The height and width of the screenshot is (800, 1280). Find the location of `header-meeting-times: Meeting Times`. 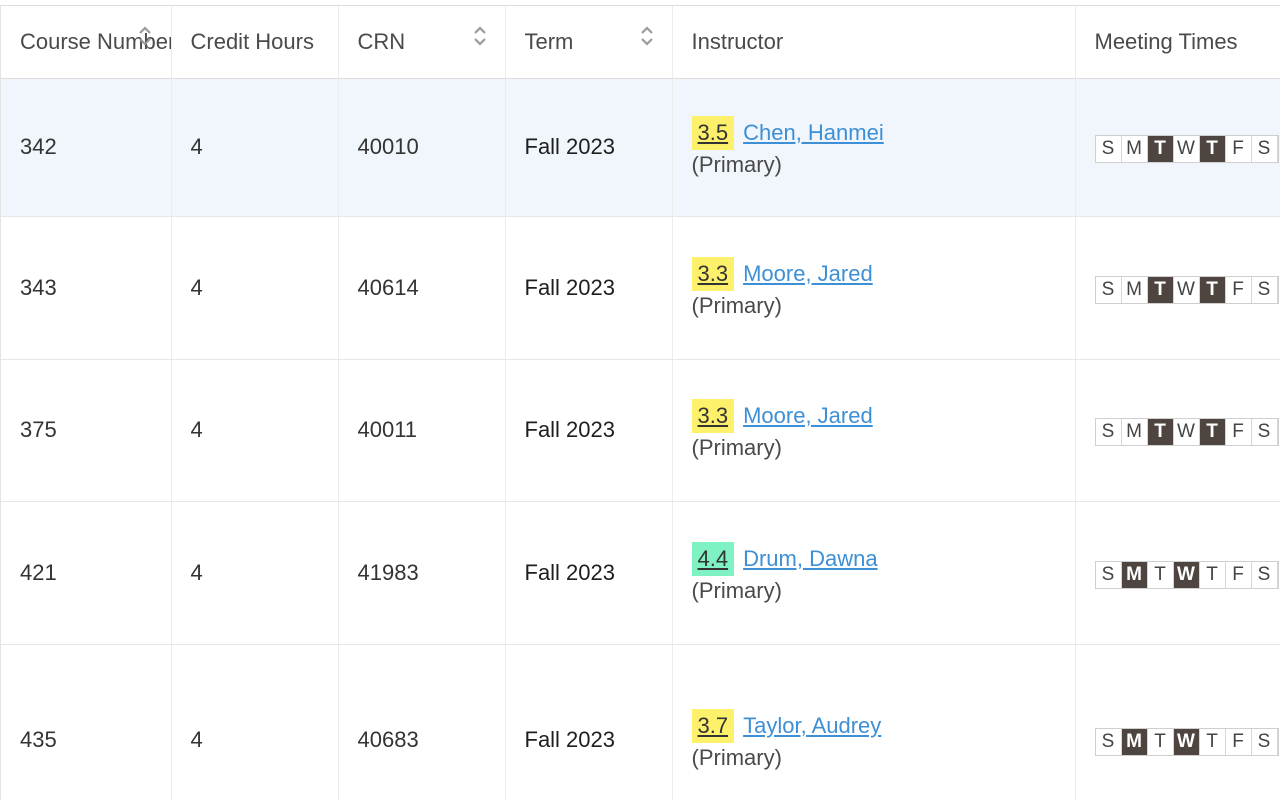

header-meeting-times: Meeting Times is located at coordinates (1177, 42).